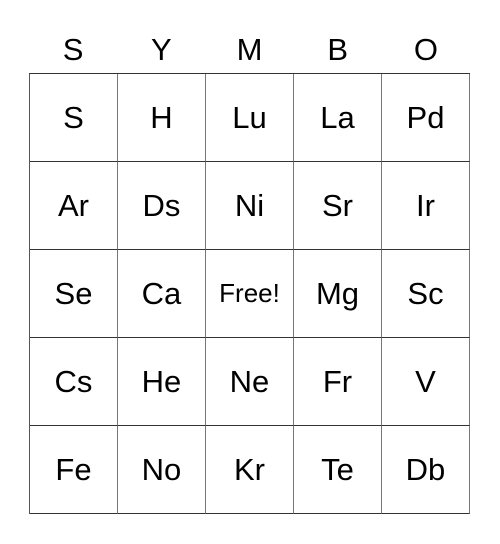  What do you see at coordinates (426, 294) in the screenshot?
I see `bingo-cell: Sc` at bounding box center [426, 294].